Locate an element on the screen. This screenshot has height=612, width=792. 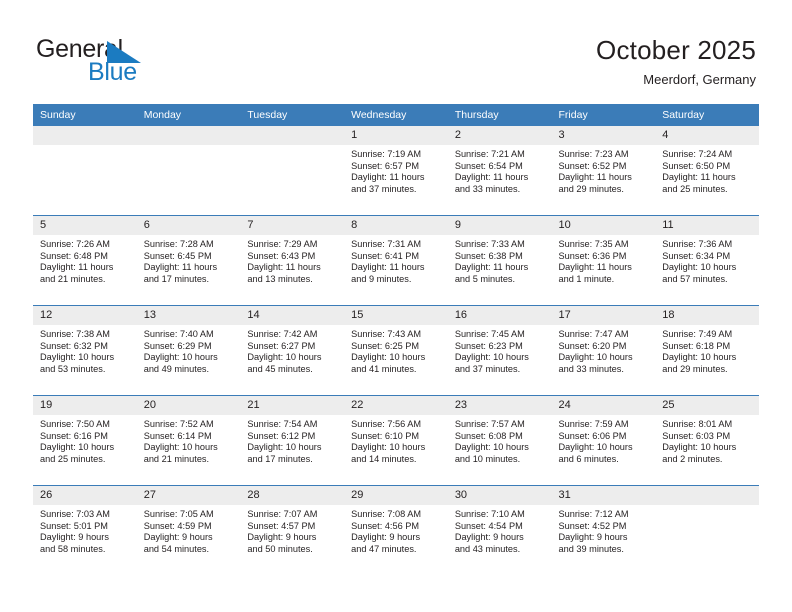
general-blue-logo: General Blue is located at coordinates (126, 62).